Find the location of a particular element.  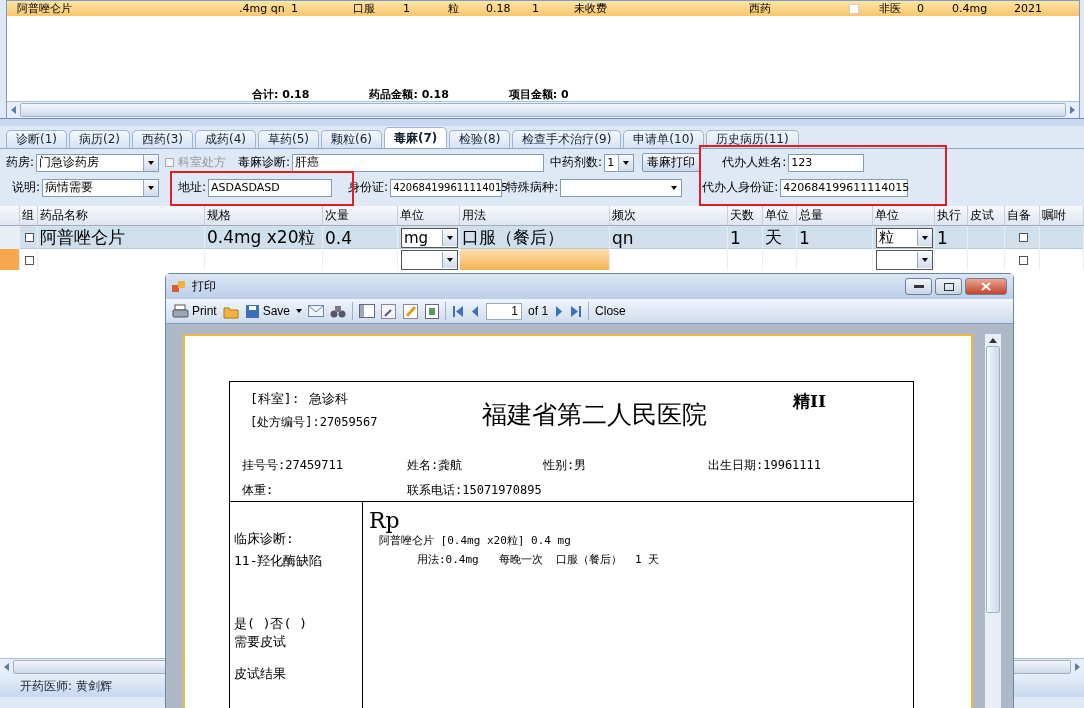

column-header: 皮试 is located at coordinates (986, 215).